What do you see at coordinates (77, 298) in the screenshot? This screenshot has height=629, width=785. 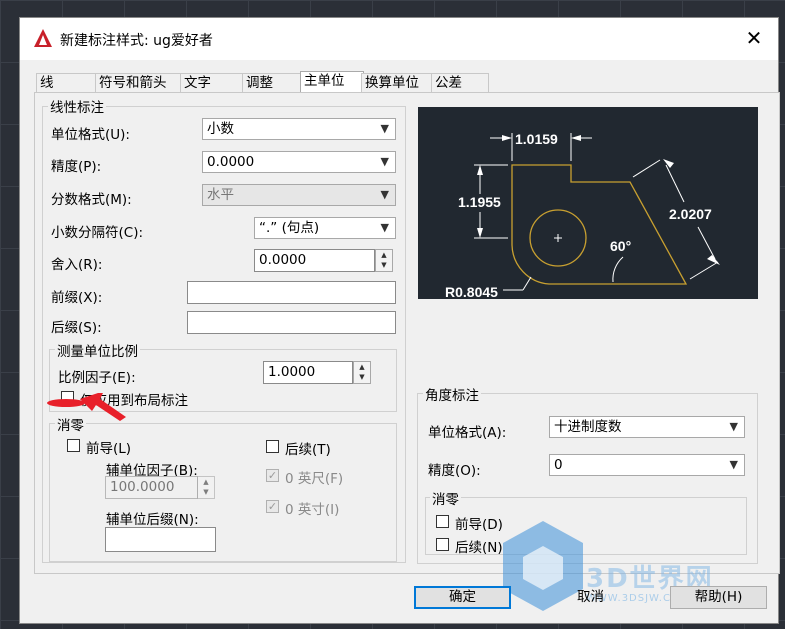 I see `prefix-label: 前缀(X):` at bounding box center [77, 298].